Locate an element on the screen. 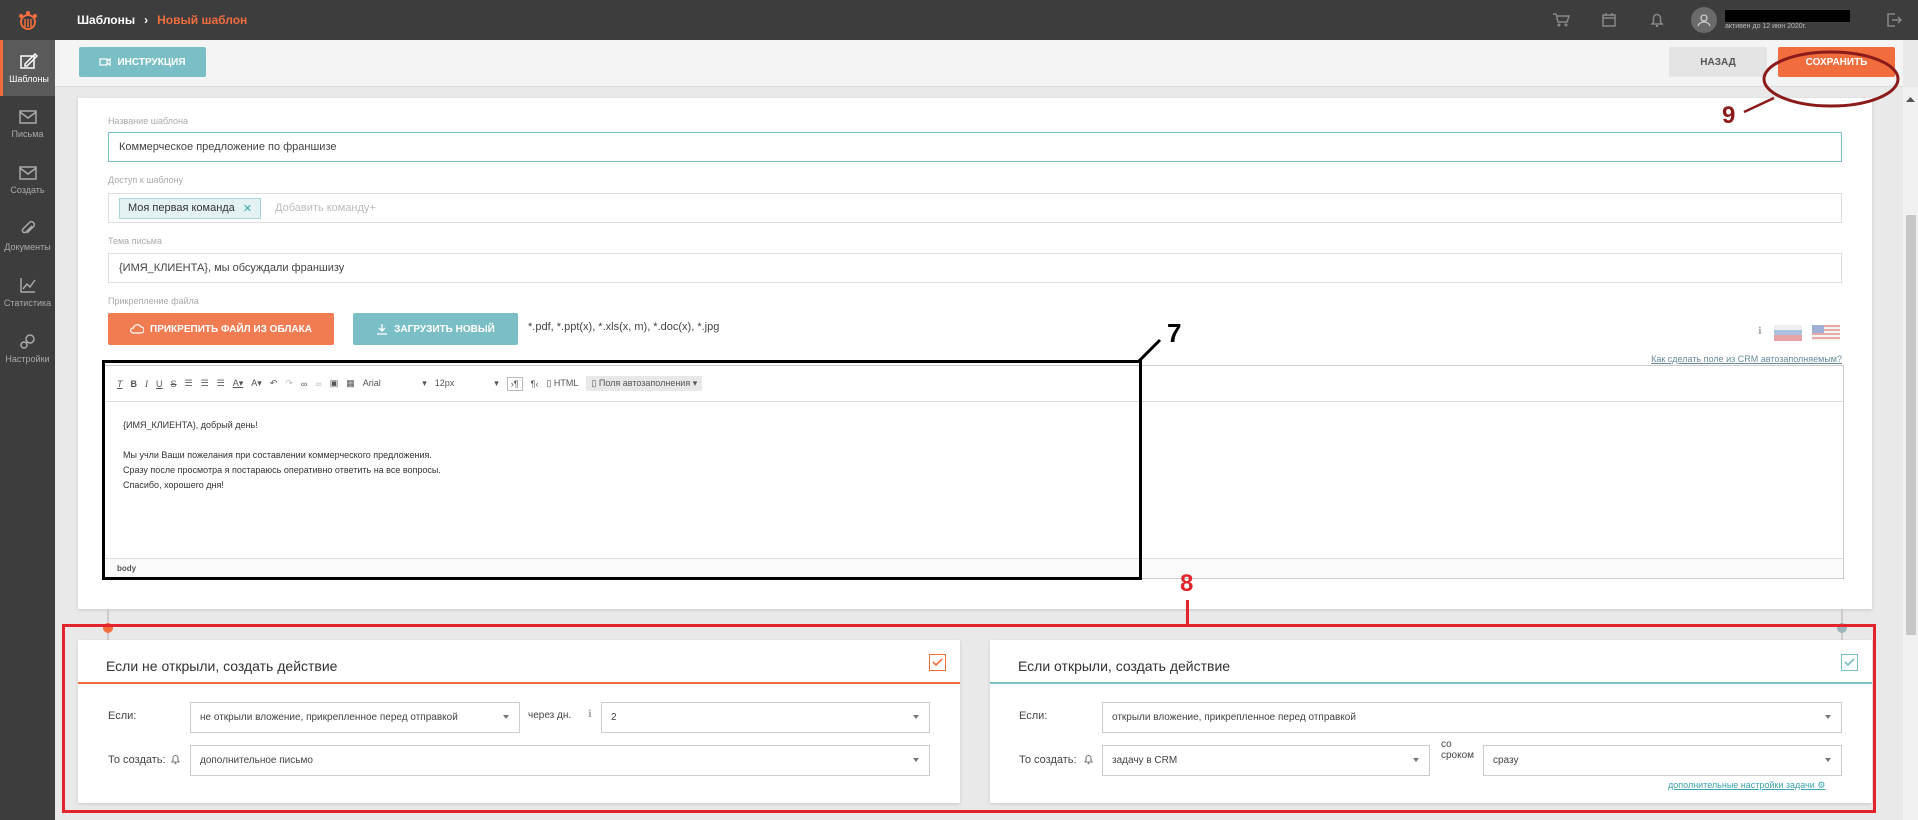  avatar is located at coordinates (1704, 20).